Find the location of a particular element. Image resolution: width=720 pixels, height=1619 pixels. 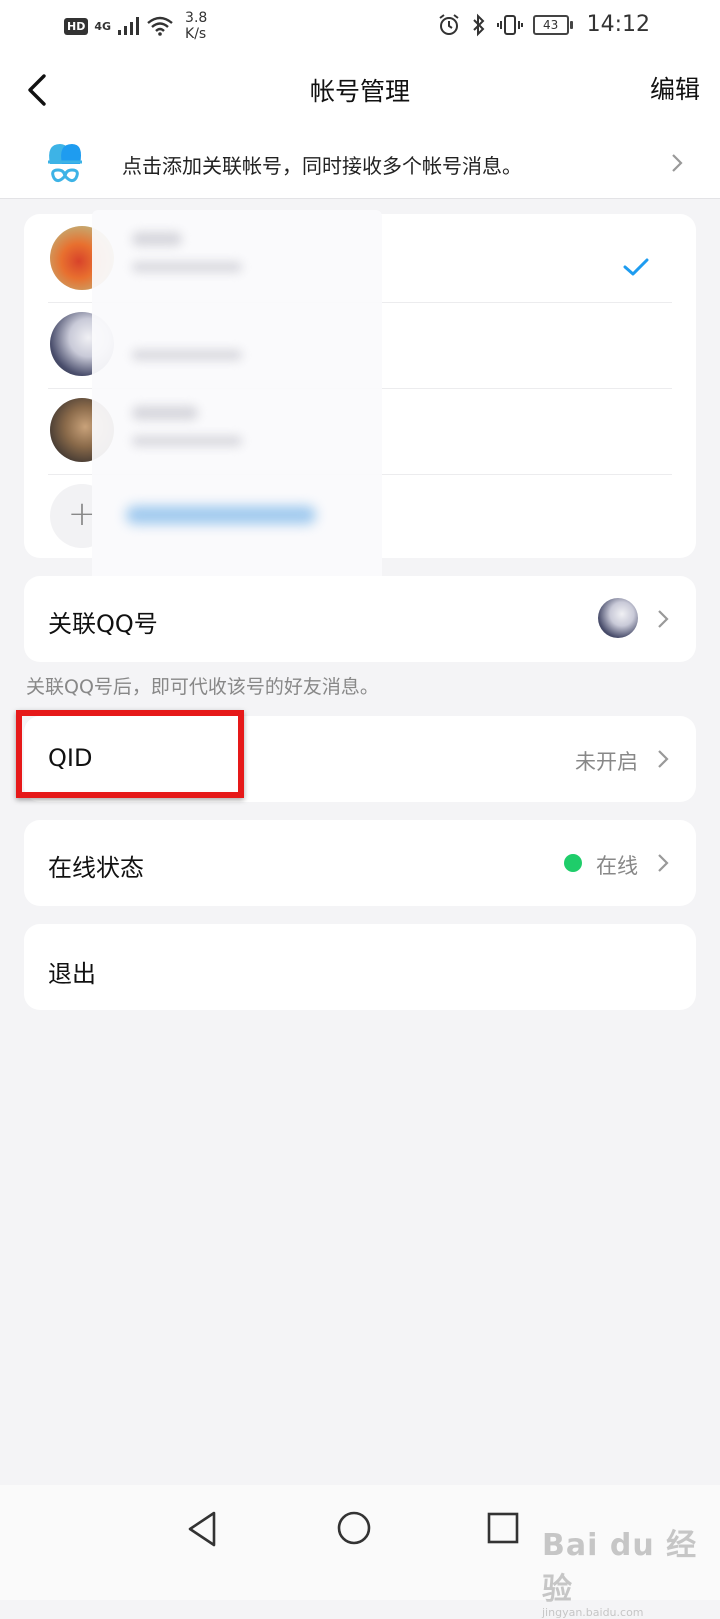

qid-status: 未开启 is located at coordinates (606, 762).